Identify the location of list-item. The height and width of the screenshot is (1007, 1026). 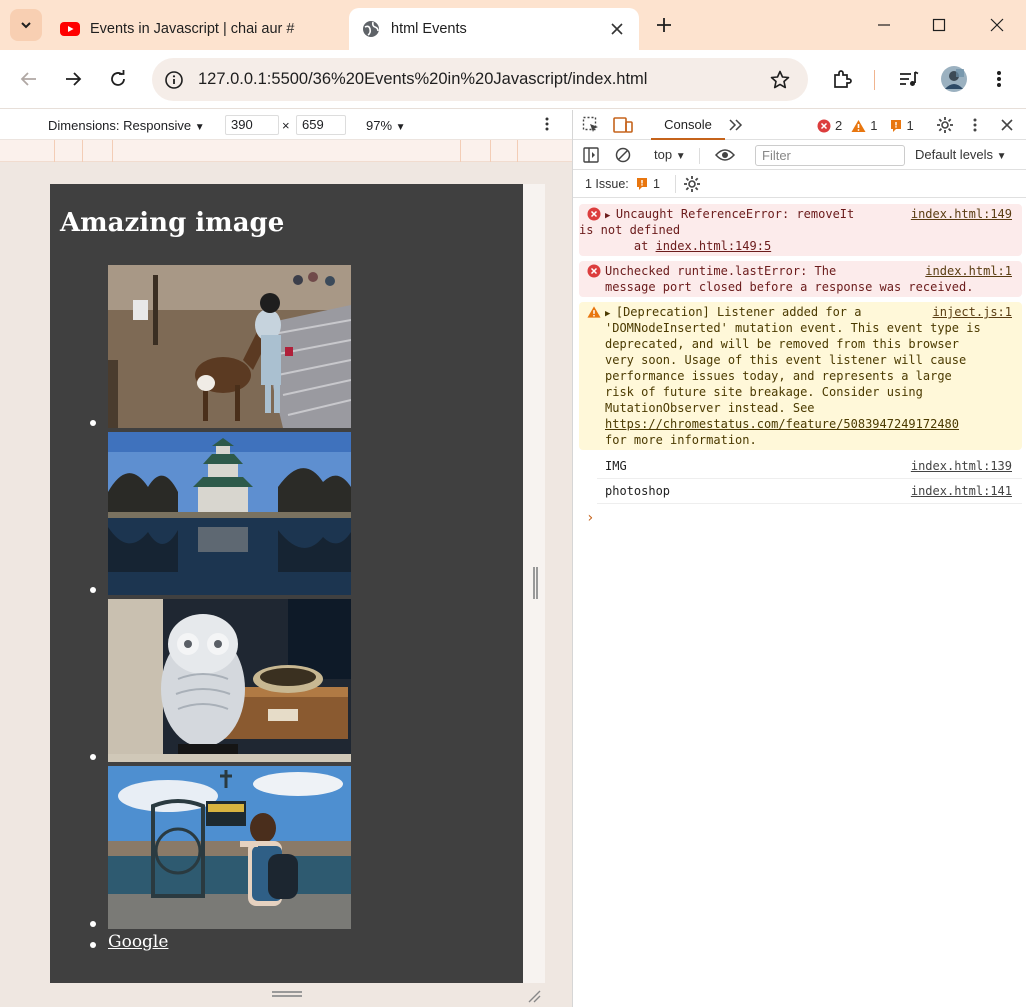
(200, 680).